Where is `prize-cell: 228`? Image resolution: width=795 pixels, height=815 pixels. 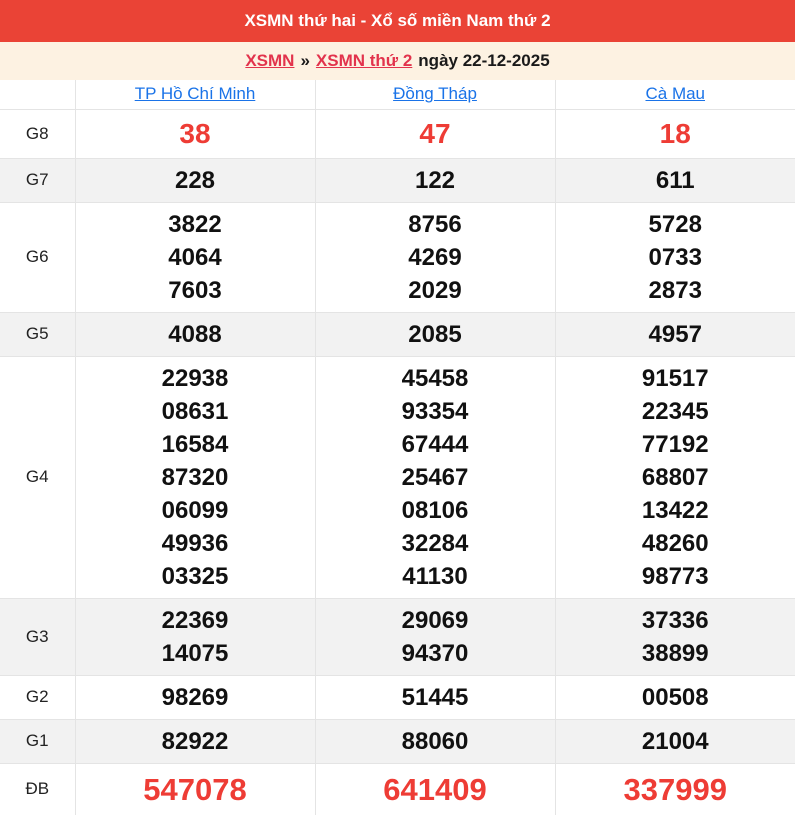 prize-cell: 228 is located at coordinates (195, 180).